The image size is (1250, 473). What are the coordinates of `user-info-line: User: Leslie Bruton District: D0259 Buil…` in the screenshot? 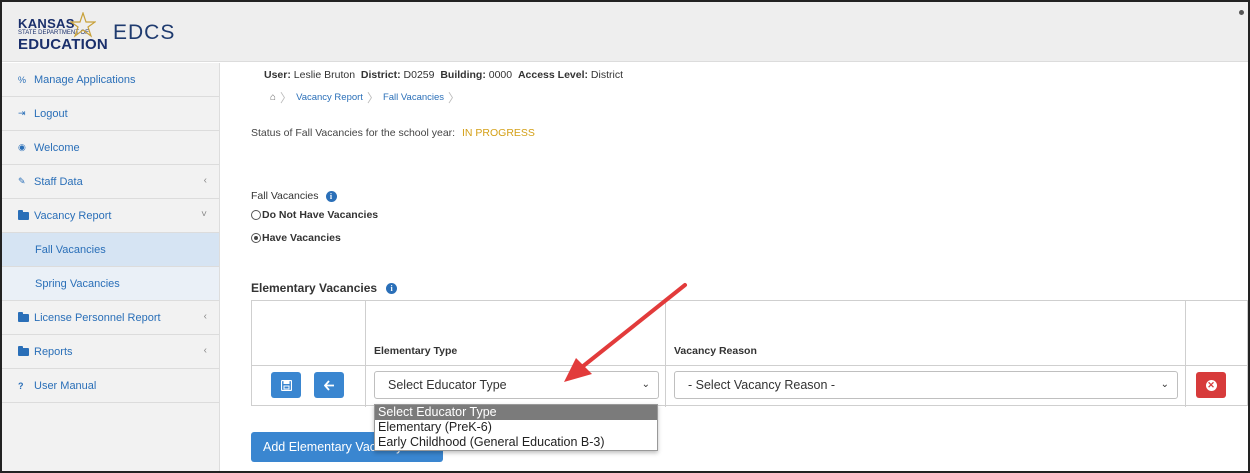 It's located at (443, 75).